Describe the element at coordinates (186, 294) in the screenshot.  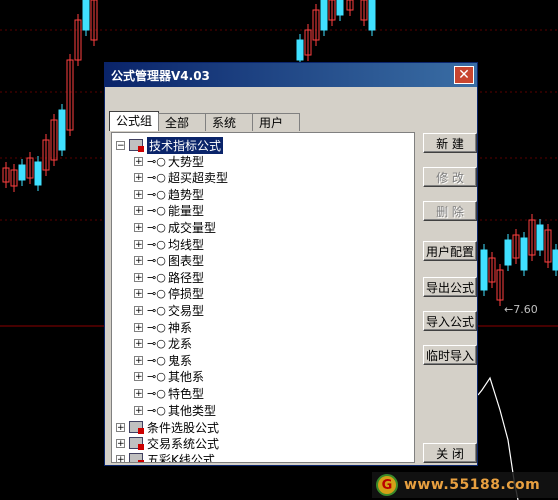
I see `tree-child-label: 停损型` at that location.